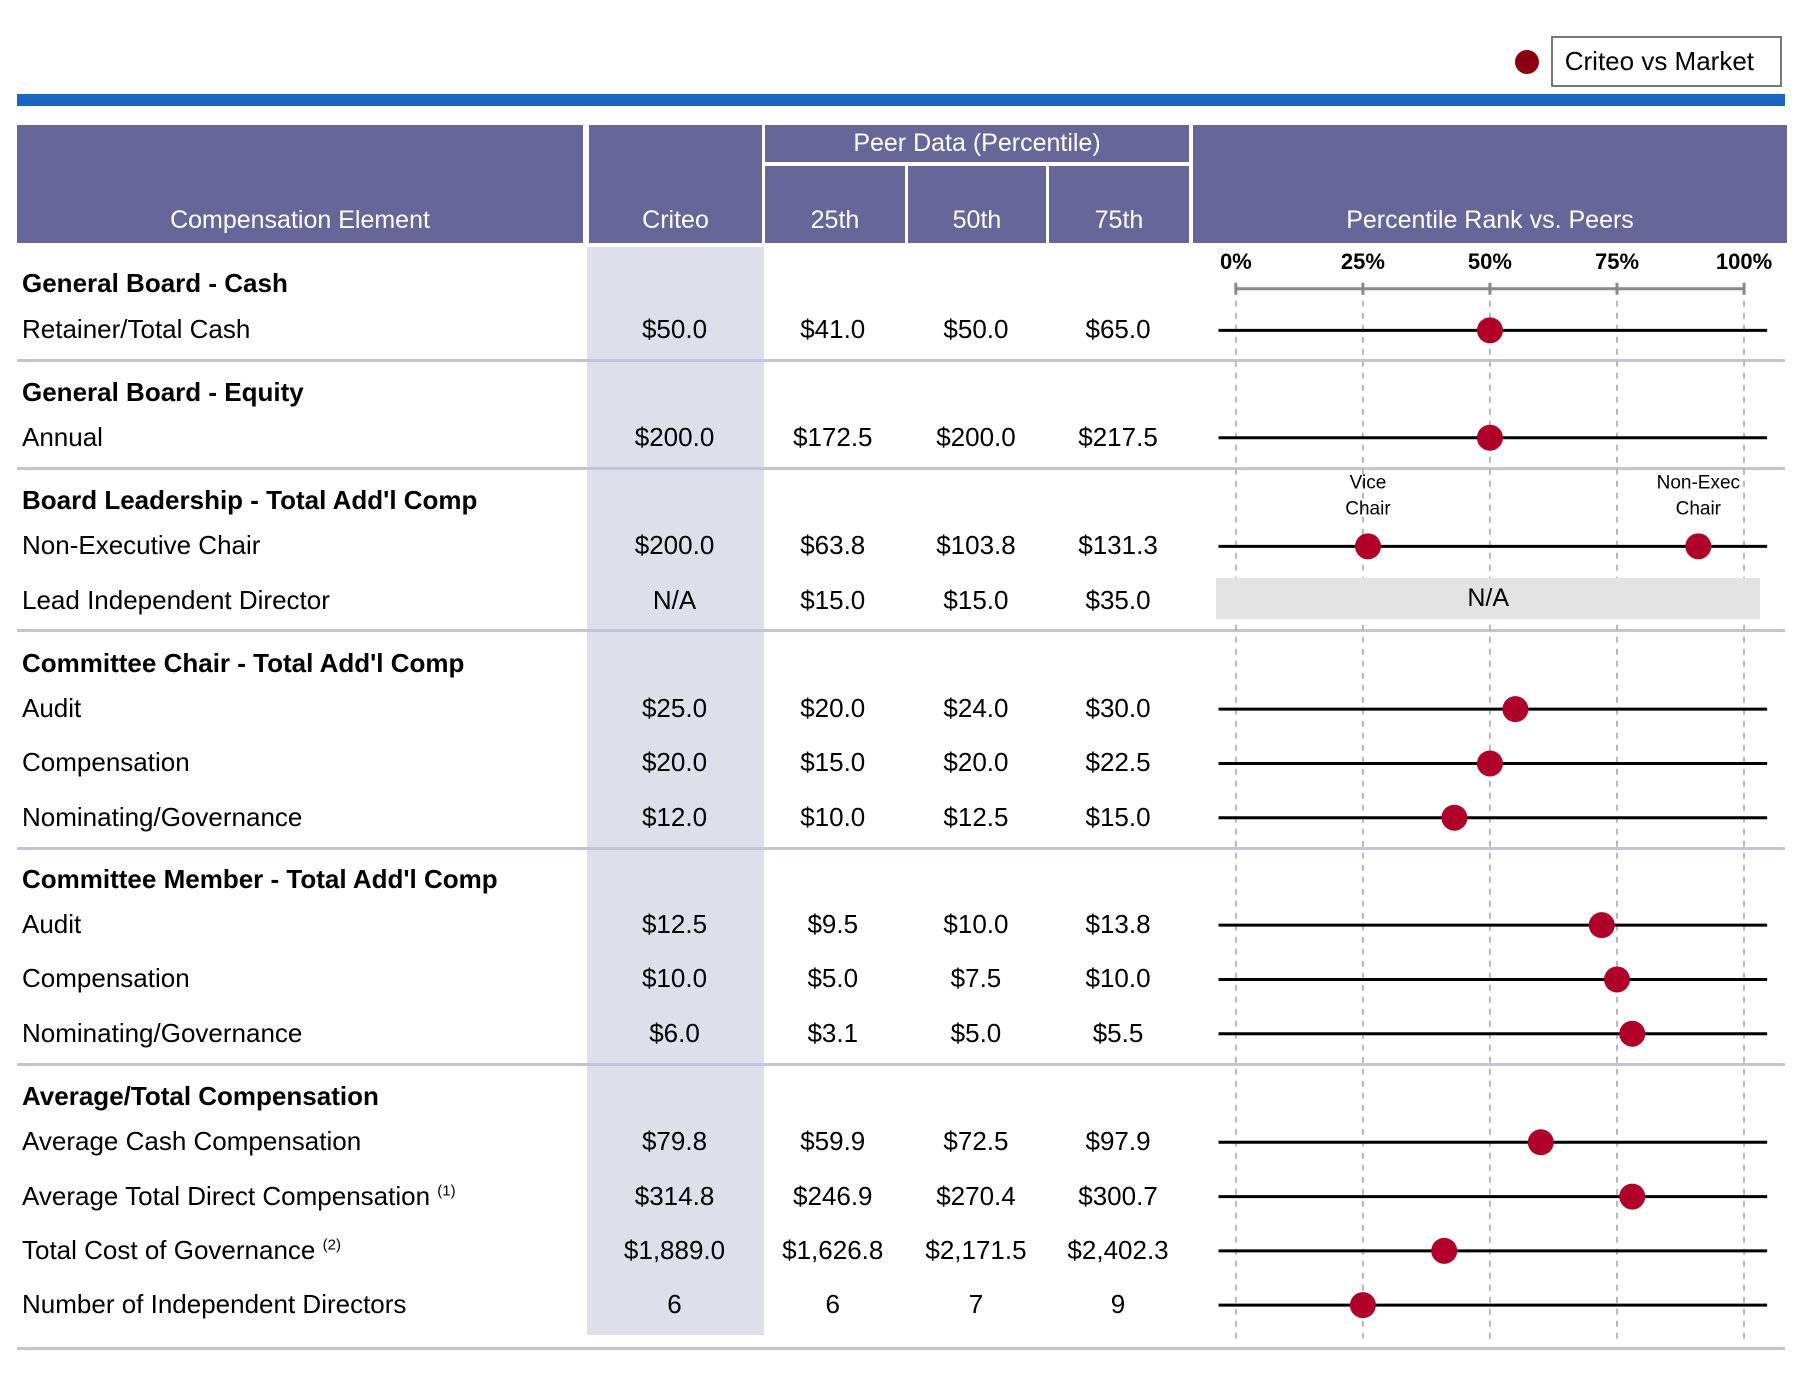  I want to click on value-p25: $1,626.8, so click(833, 1249).